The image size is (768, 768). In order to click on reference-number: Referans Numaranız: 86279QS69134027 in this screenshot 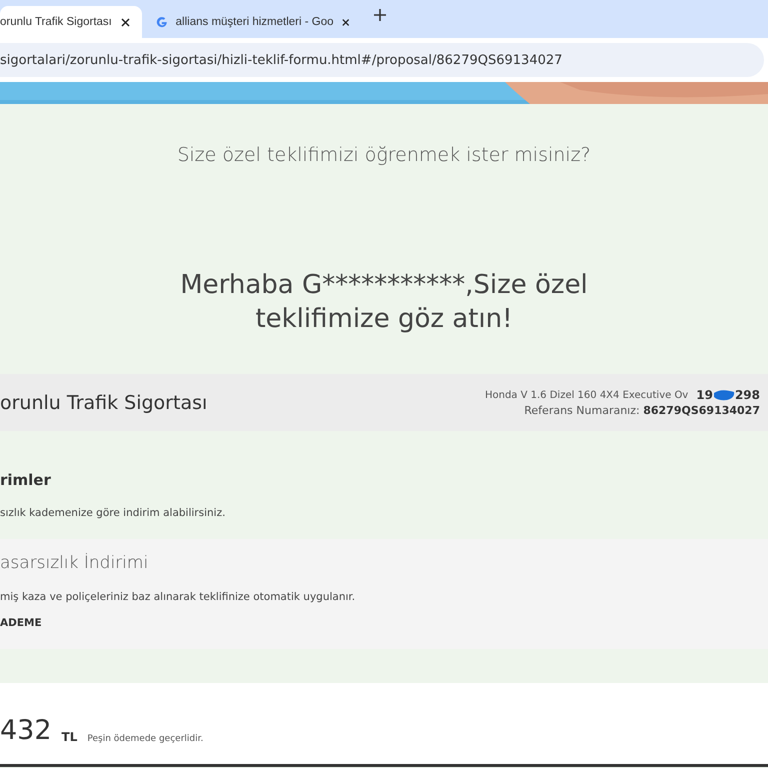, I will do `click(642, 410)`.